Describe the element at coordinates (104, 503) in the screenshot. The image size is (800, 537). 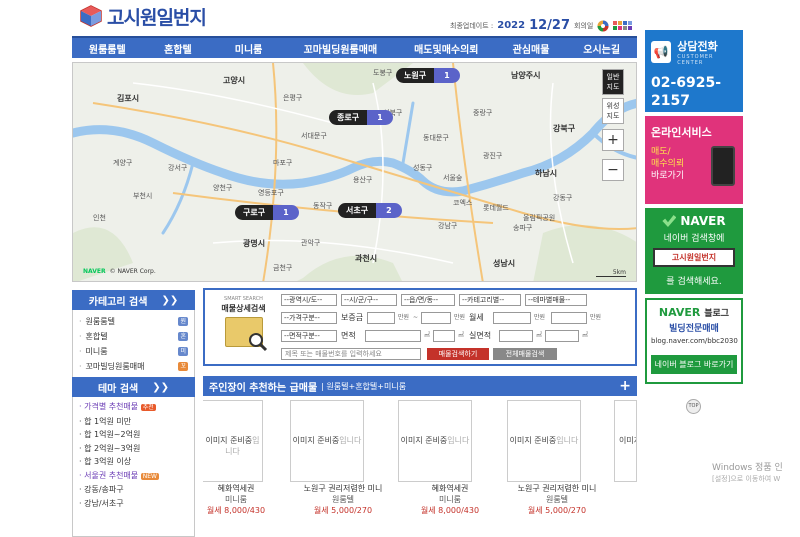
I see `region-item-label: 강남/서초구` at that location.